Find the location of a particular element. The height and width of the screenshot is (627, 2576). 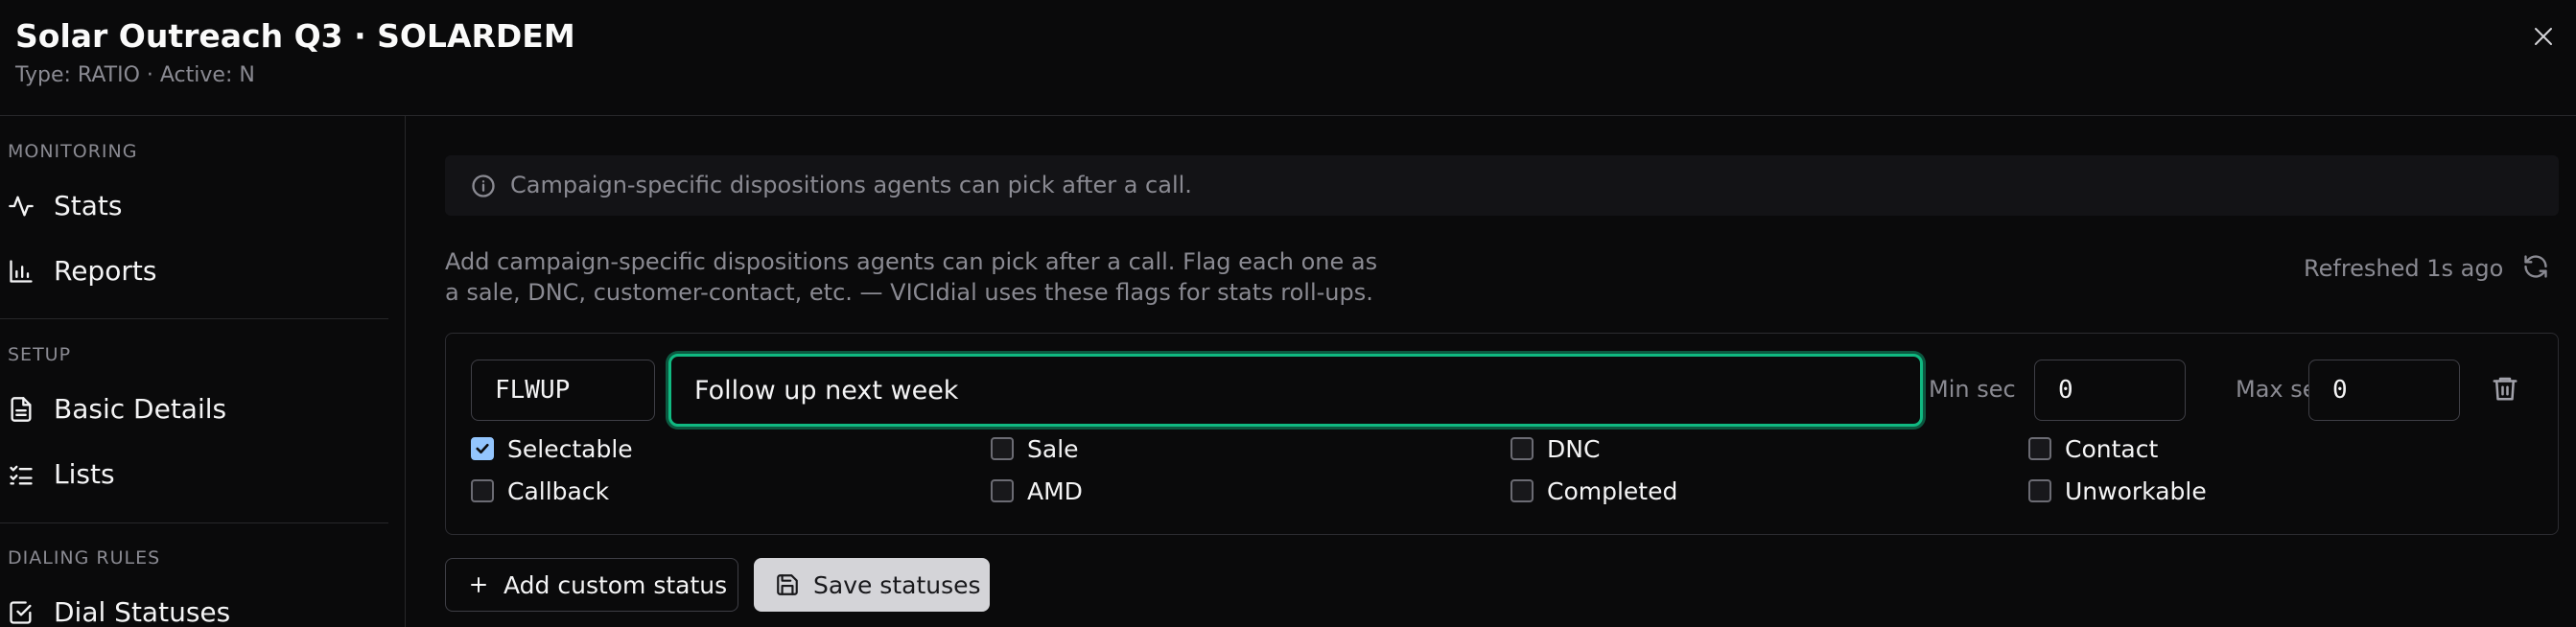

file-text-icon is located at coordinates (21, 409).